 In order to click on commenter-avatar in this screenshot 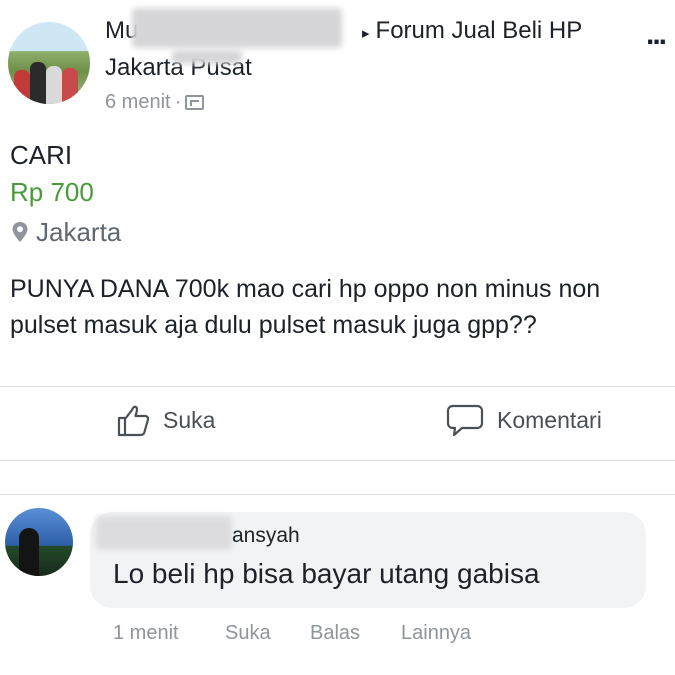, I will do `click(39, 542)`.